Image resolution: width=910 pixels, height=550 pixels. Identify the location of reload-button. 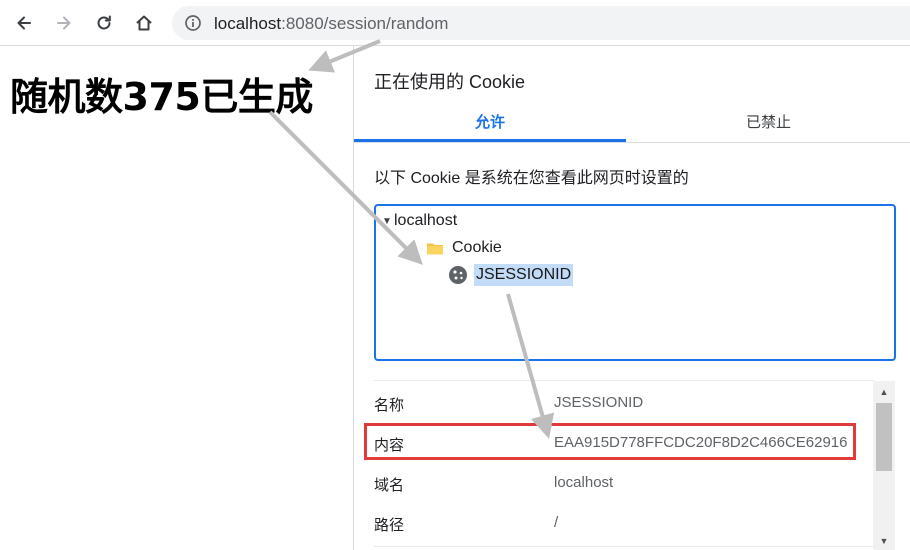
(104, 23).